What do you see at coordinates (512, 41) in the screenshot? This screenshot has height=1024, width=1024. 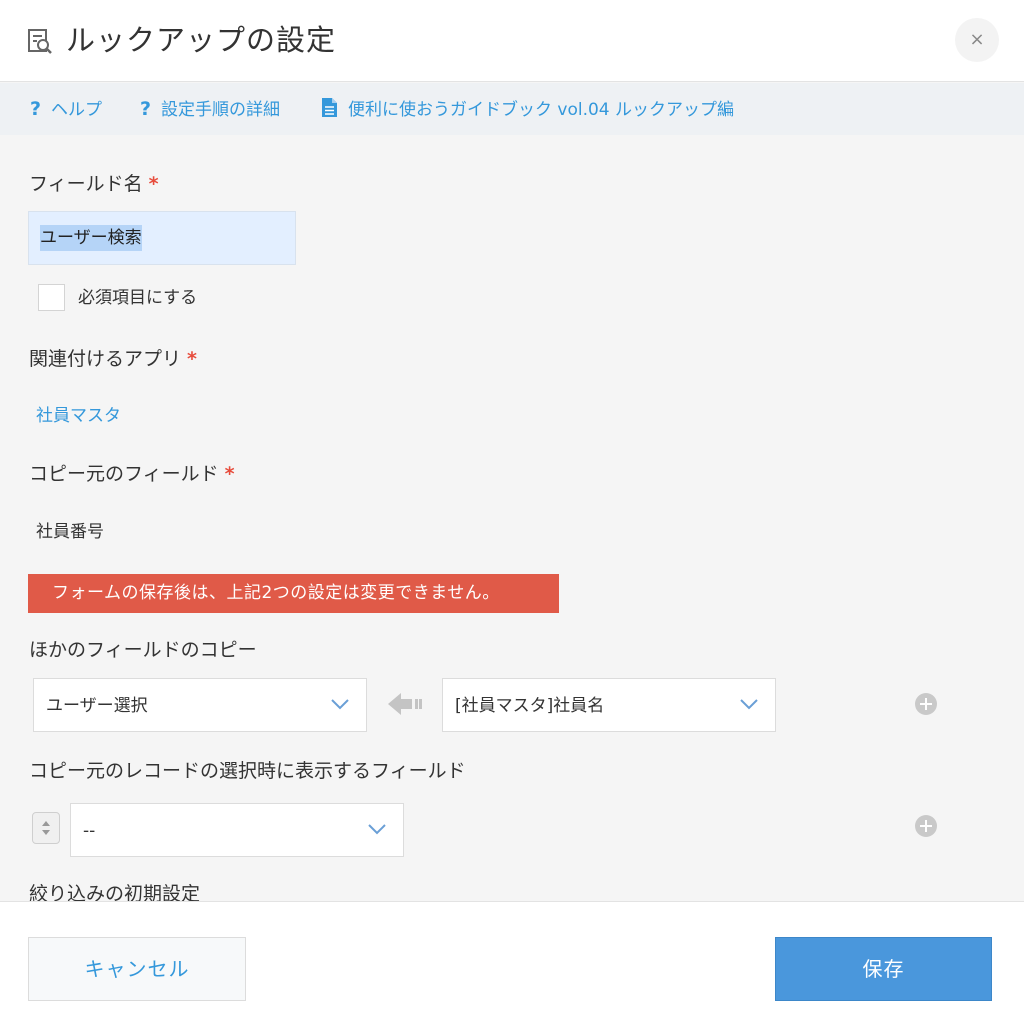 I see `dialog-header: ルックアップの設定 ×` at bounding box center [512, 41].